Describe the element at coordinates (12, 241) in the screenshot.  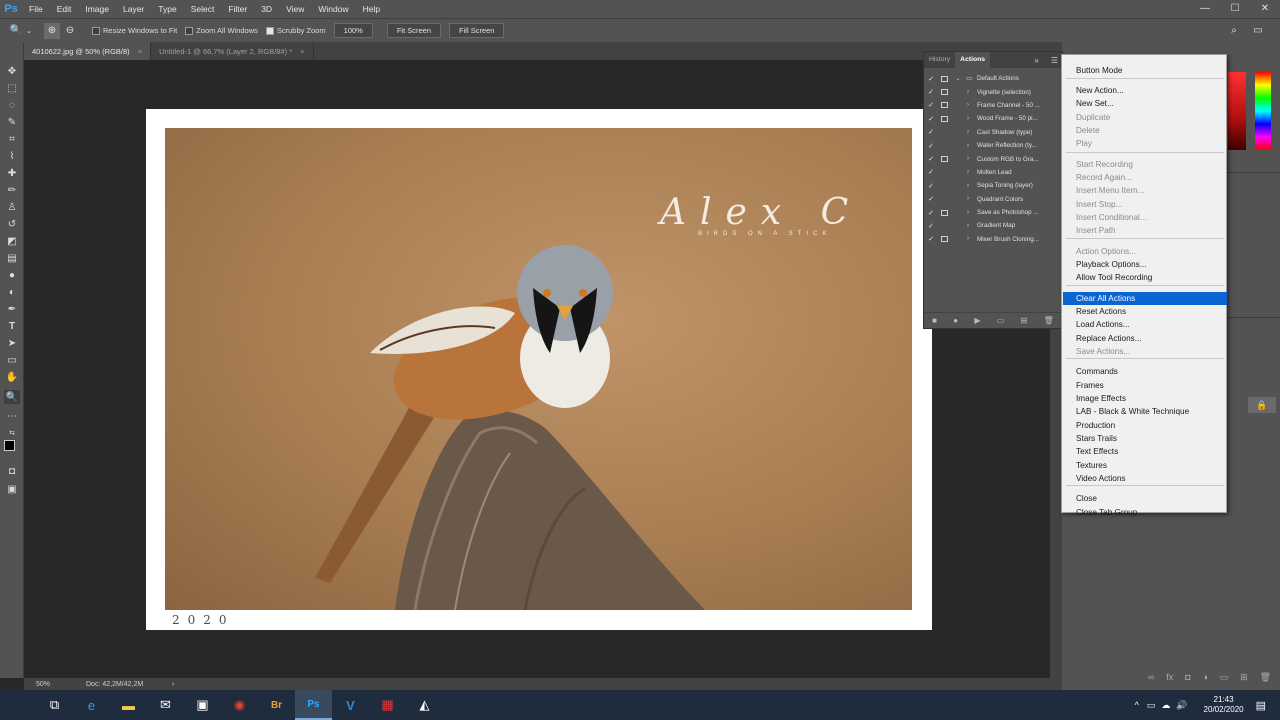
I see `eraser-tool-icon: ◩` at that location.